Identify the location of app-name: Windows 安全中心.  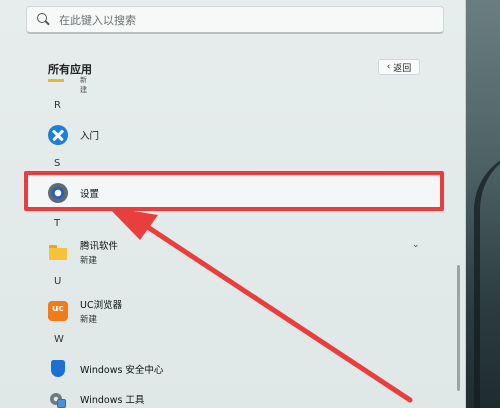
(122, 370).